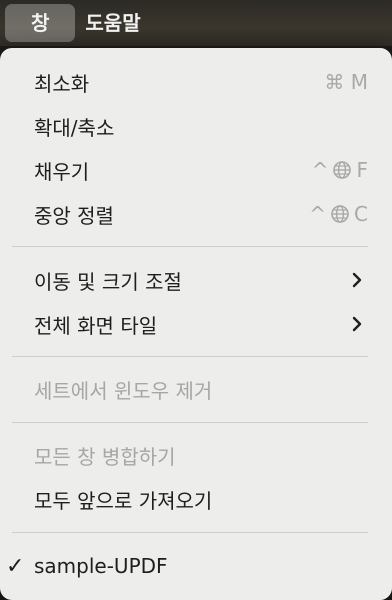 This screenshot has width=392, height=600. I want to click on menu-item-move-resize: 이동 및 크기 조절, so click(196, 280).